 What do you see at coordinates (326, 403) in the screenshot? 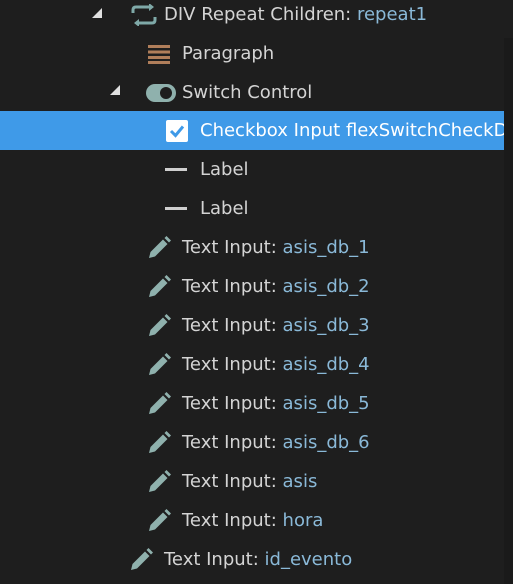
I see `tree-item-value: asis_db_5` at bounding box center [326, 403].